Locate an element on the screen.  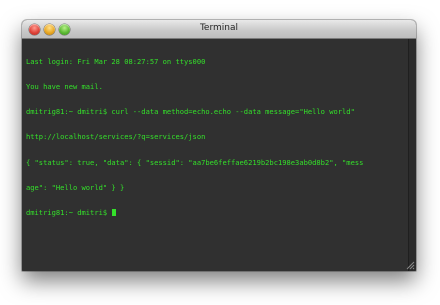
terminal-line: You have new mail. is located at coordinates (64, 87).